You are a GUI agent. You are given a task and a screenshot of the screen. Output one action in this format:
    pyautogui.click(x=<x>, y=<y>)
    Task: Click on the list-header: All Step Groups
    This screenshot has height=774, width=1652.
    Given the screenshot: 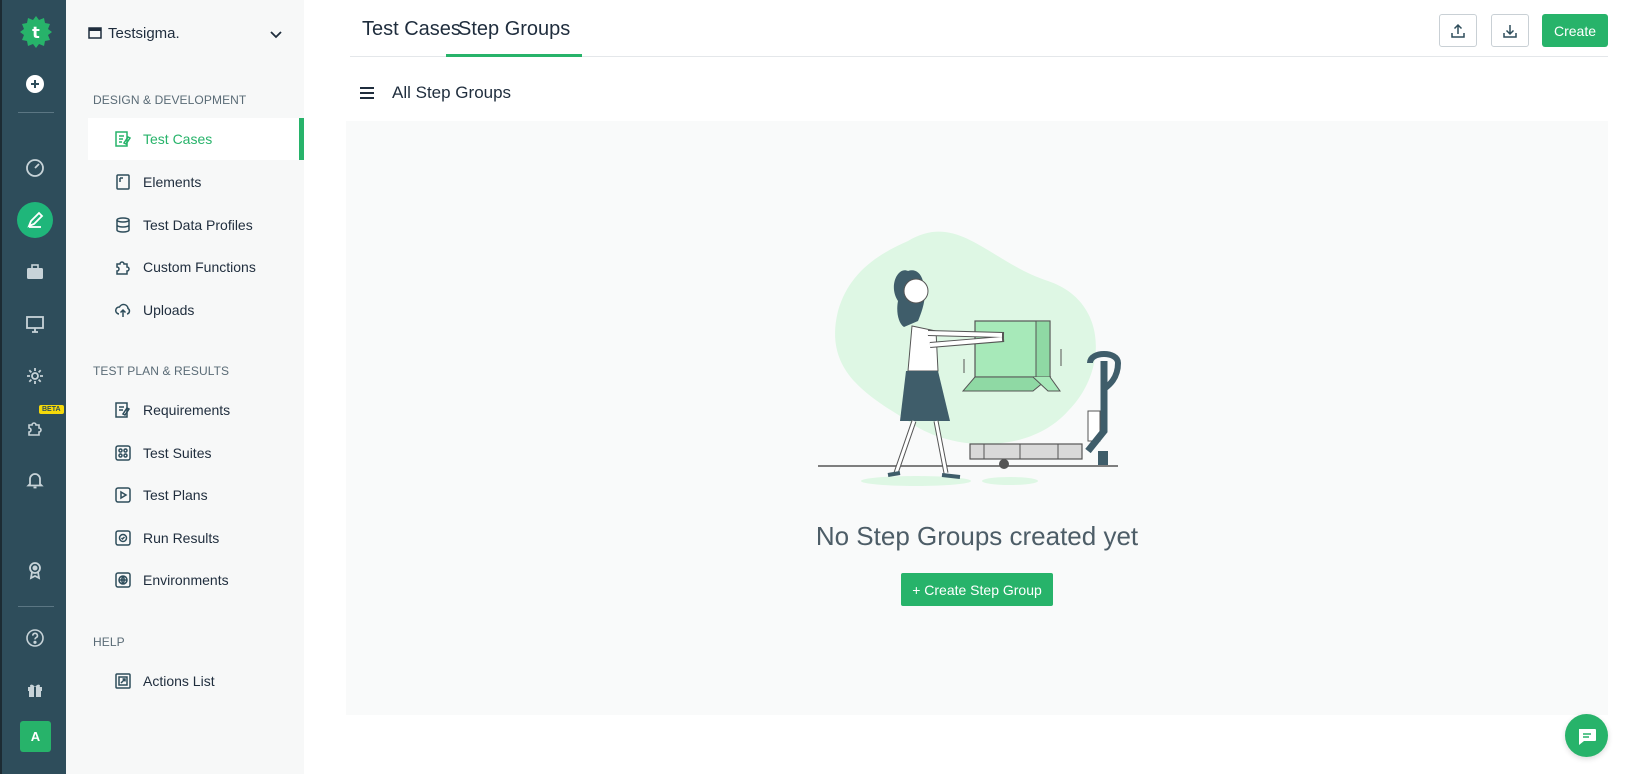 What is the action you would take?
    pyautogui.click(x=434, y=93)
    